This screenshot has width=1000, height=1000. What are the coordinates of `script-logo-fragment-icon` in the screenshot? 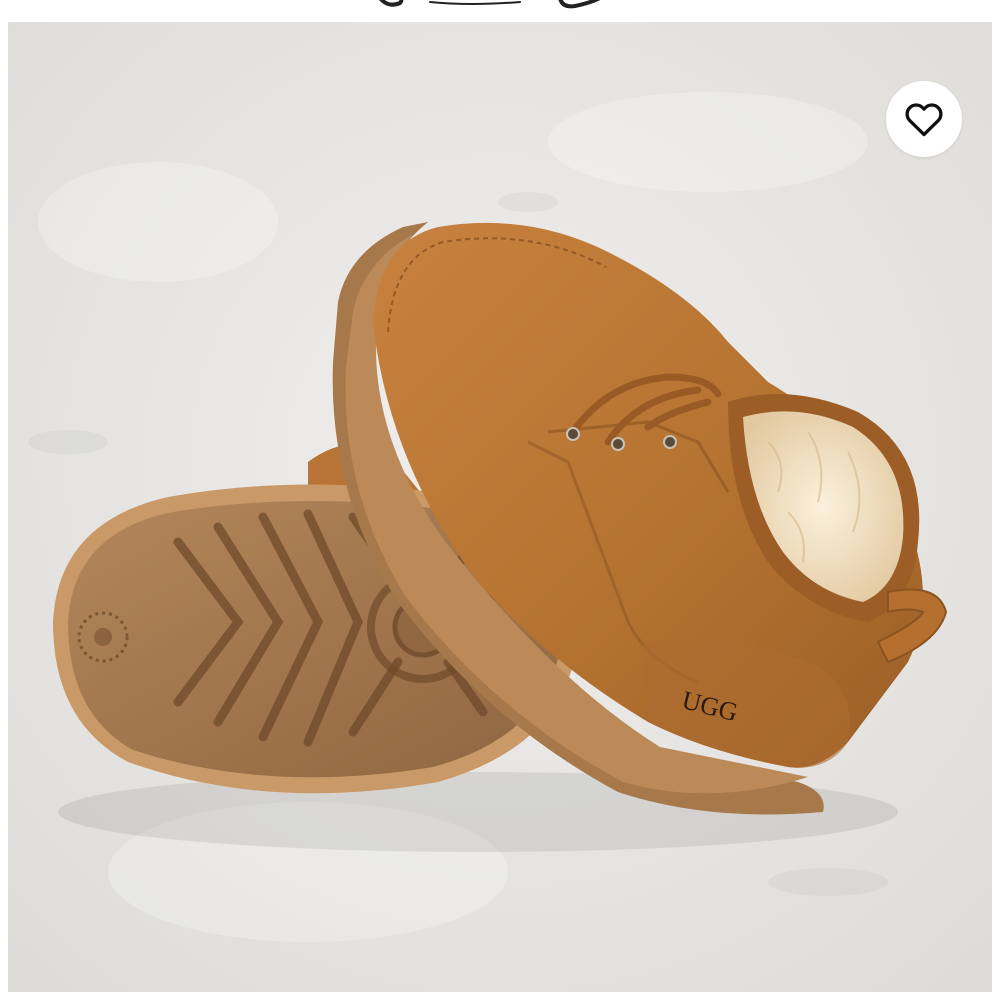 It's located at (490, 4).